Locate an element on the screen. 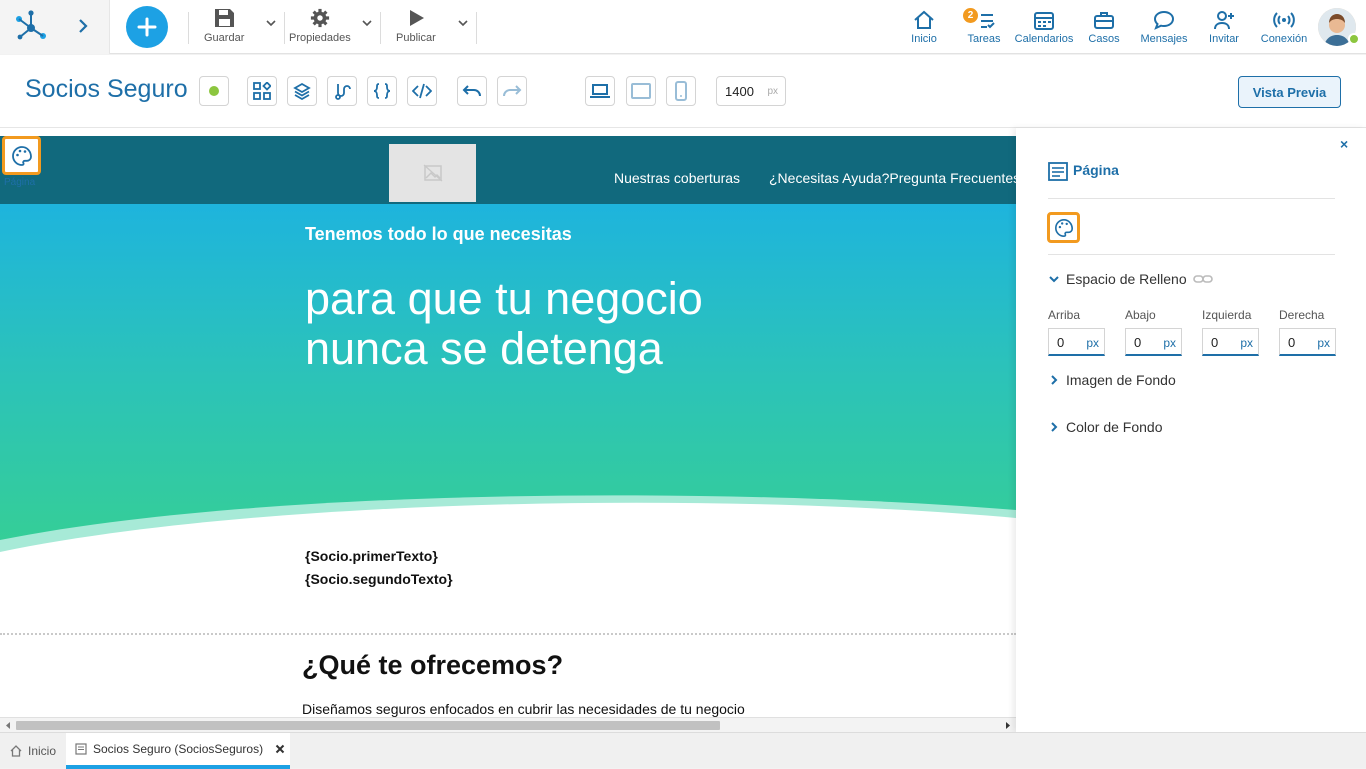 Image resolution: width=1366 pixels, height=769 pixels. properties-button: Propiedades is located at coordinates (320, 26).